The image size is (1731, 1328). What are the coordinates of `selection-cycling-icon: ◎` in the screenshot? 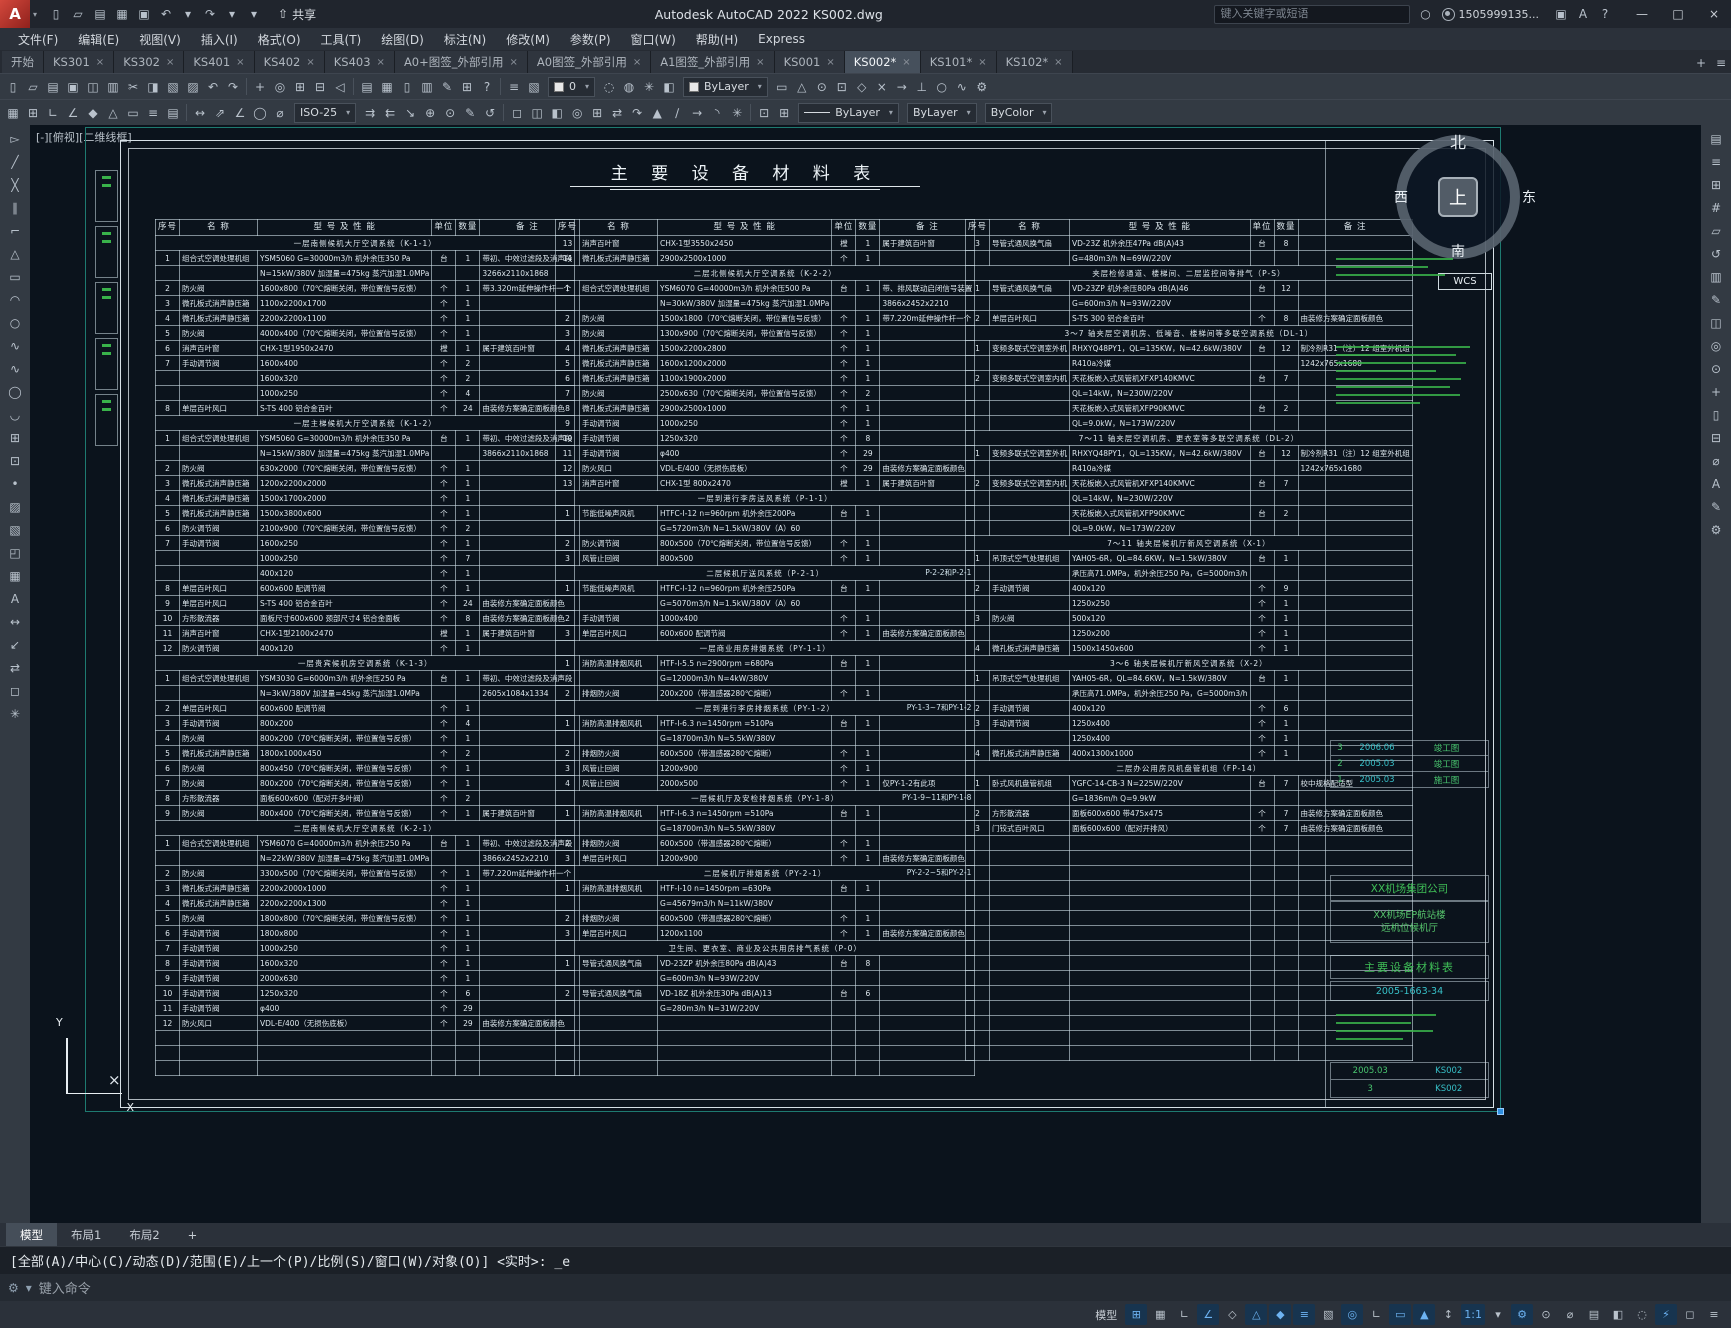 It's located at (1352, 1314).